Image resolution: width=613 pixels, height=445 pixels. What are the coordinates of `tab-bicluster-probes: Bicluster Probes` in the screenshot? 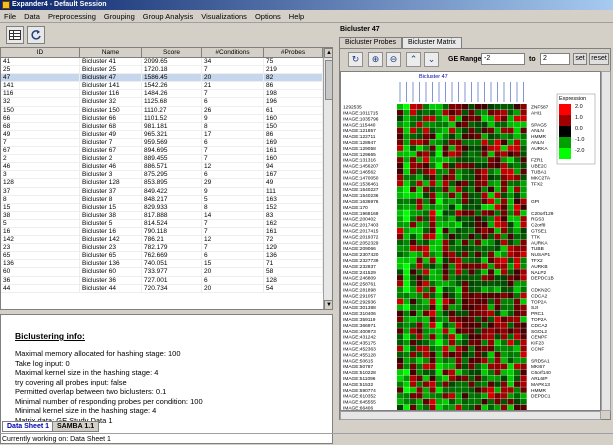 It's located at (370, 42).